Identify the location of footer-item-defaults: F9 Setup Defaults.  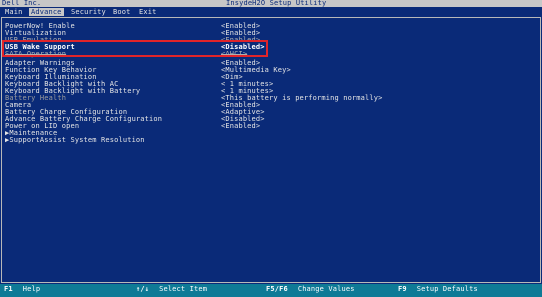
(438, 289).